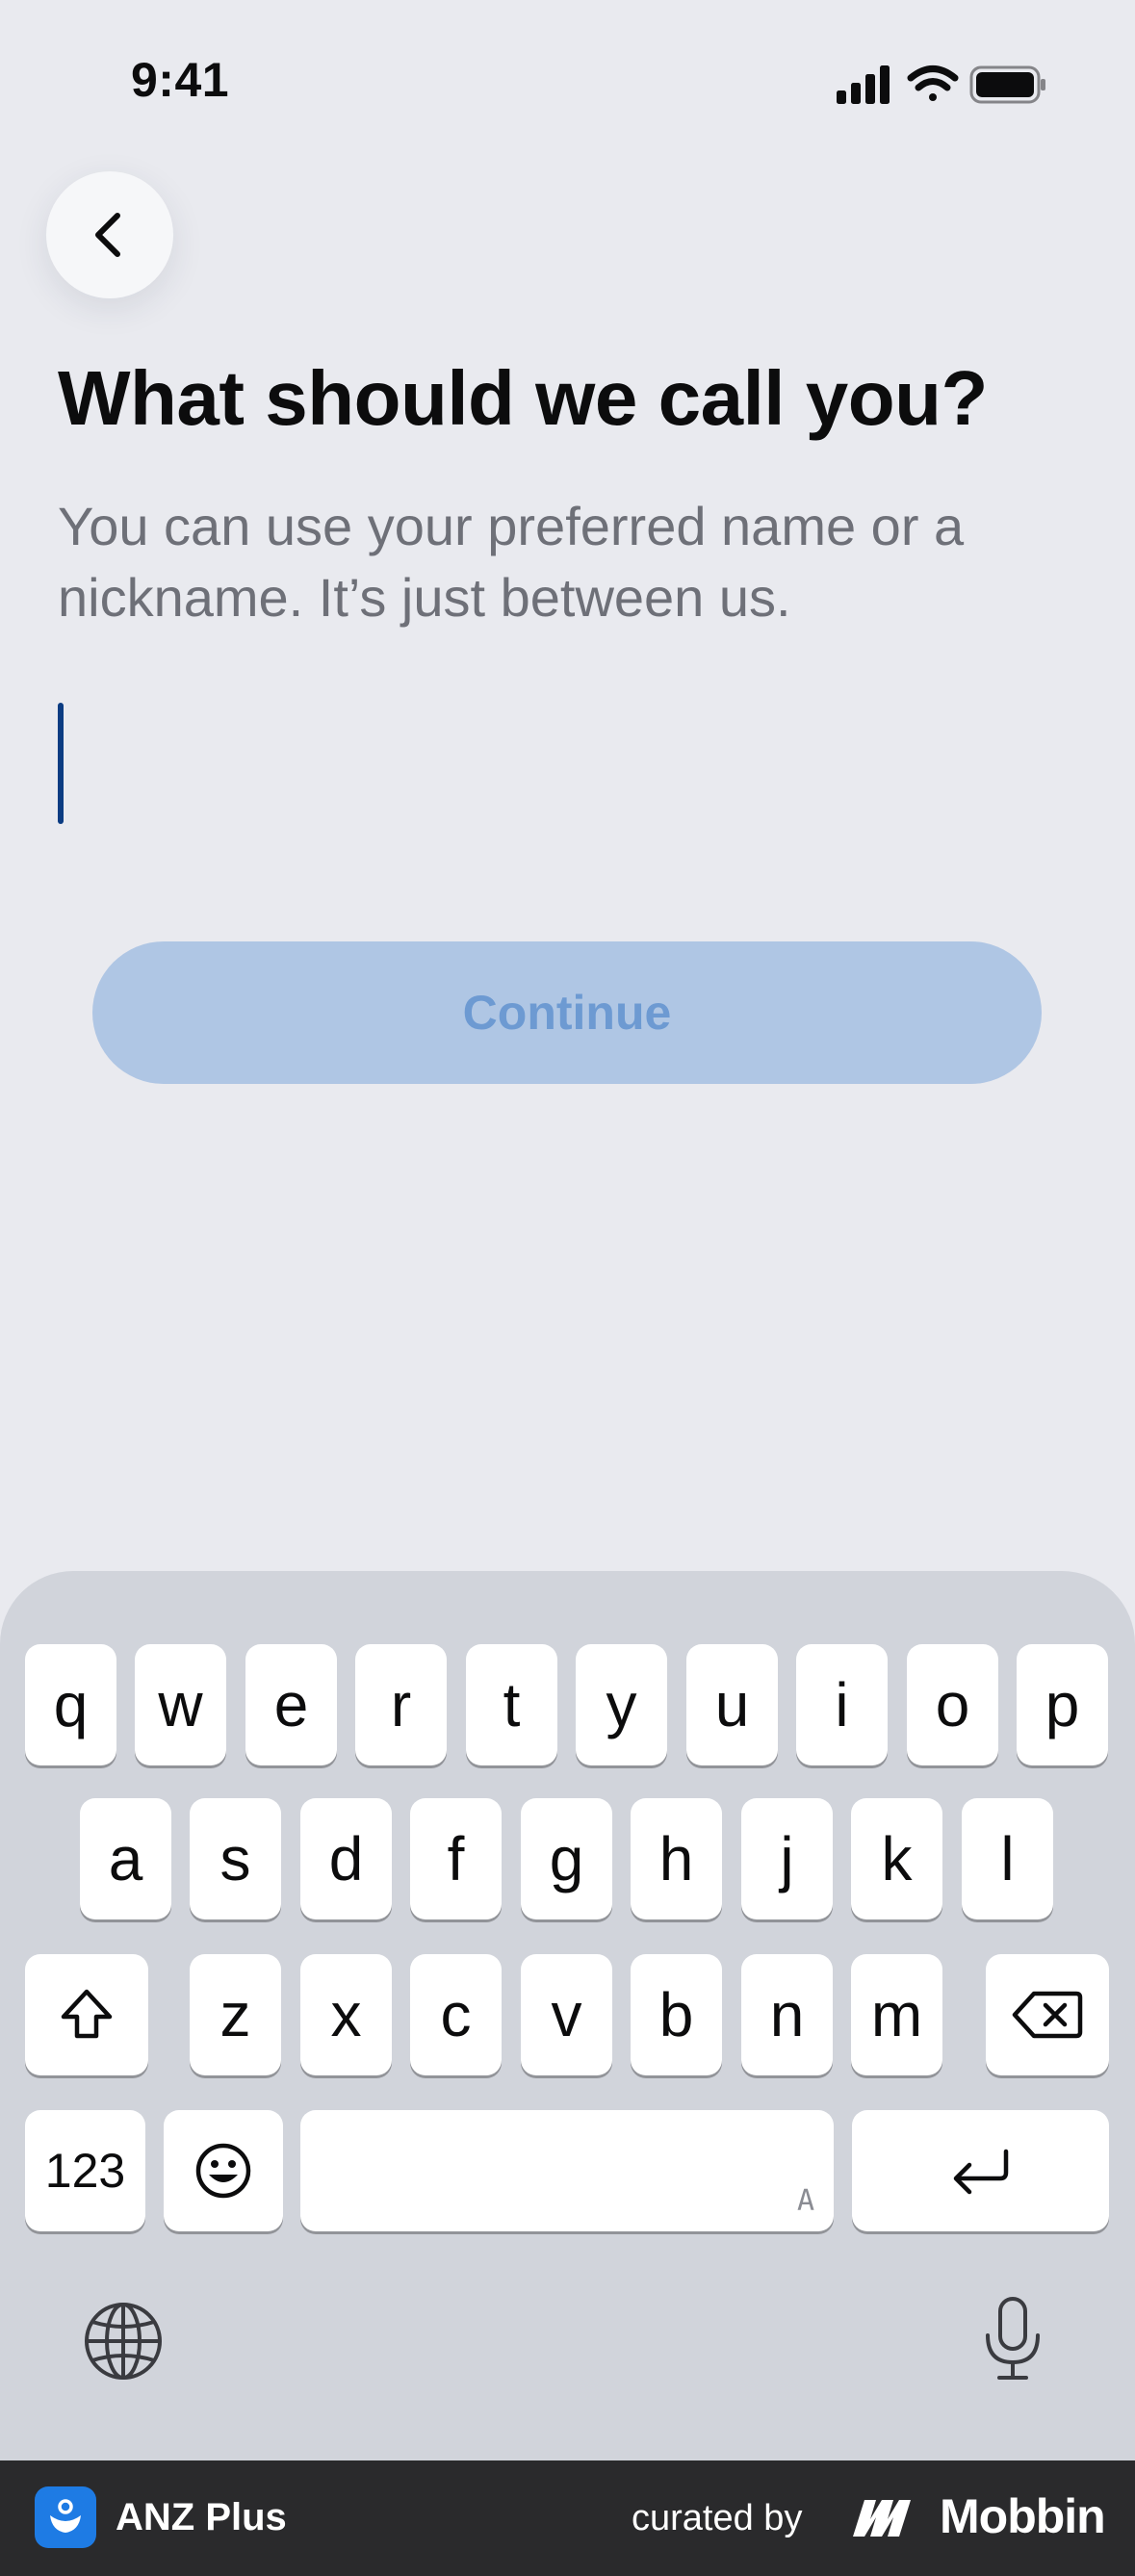  What do you see at coordinates (523, 398) in the screenshot?
I see `page-title: What should we call you?` at bounding box center [523, 398].